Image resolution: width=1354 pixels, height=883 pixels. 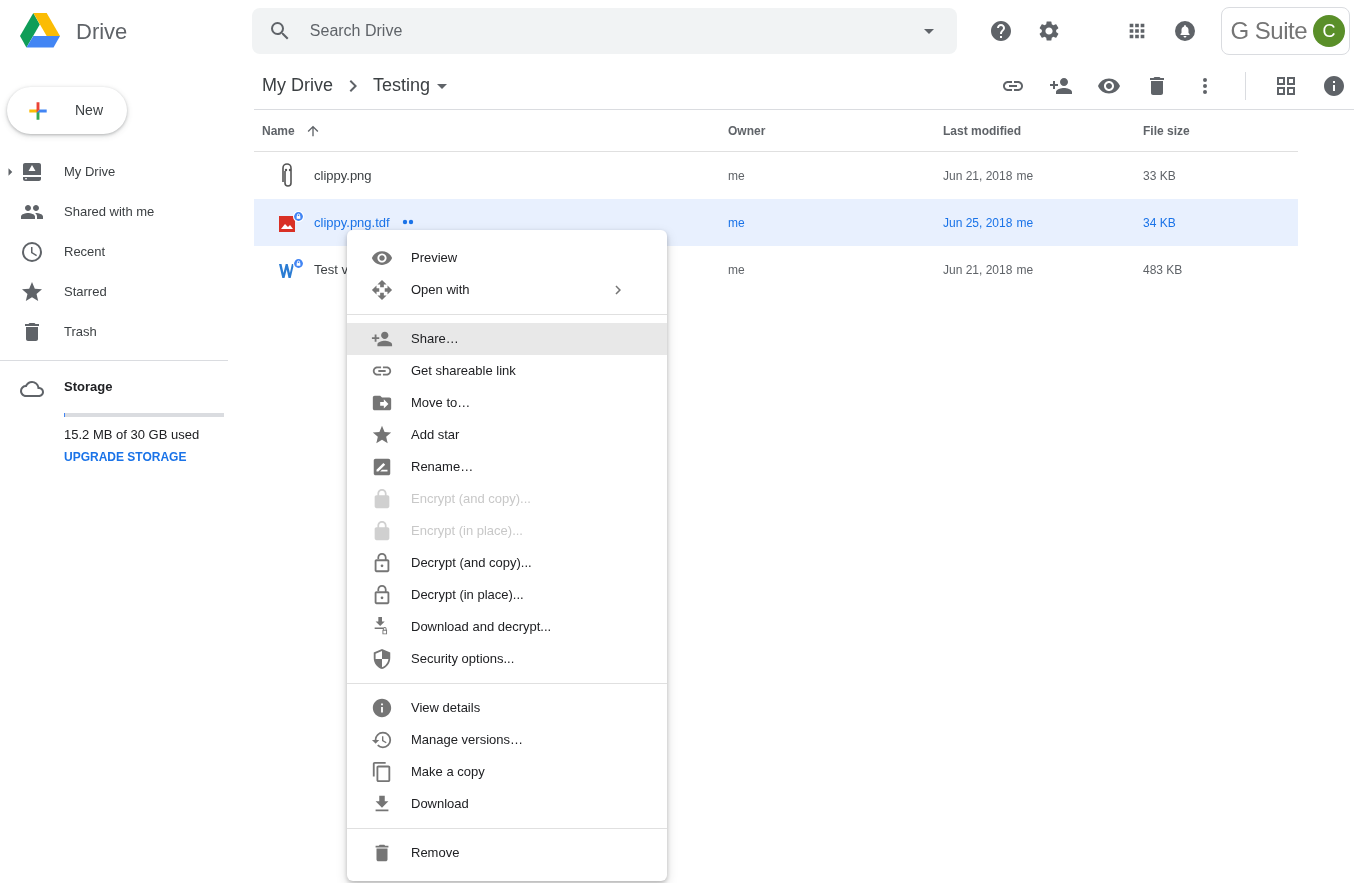 What do you see at coordinates (1163, 270) in the screenshot?
I see `file-size: 483 KB` at bounding box center [1163, 270].